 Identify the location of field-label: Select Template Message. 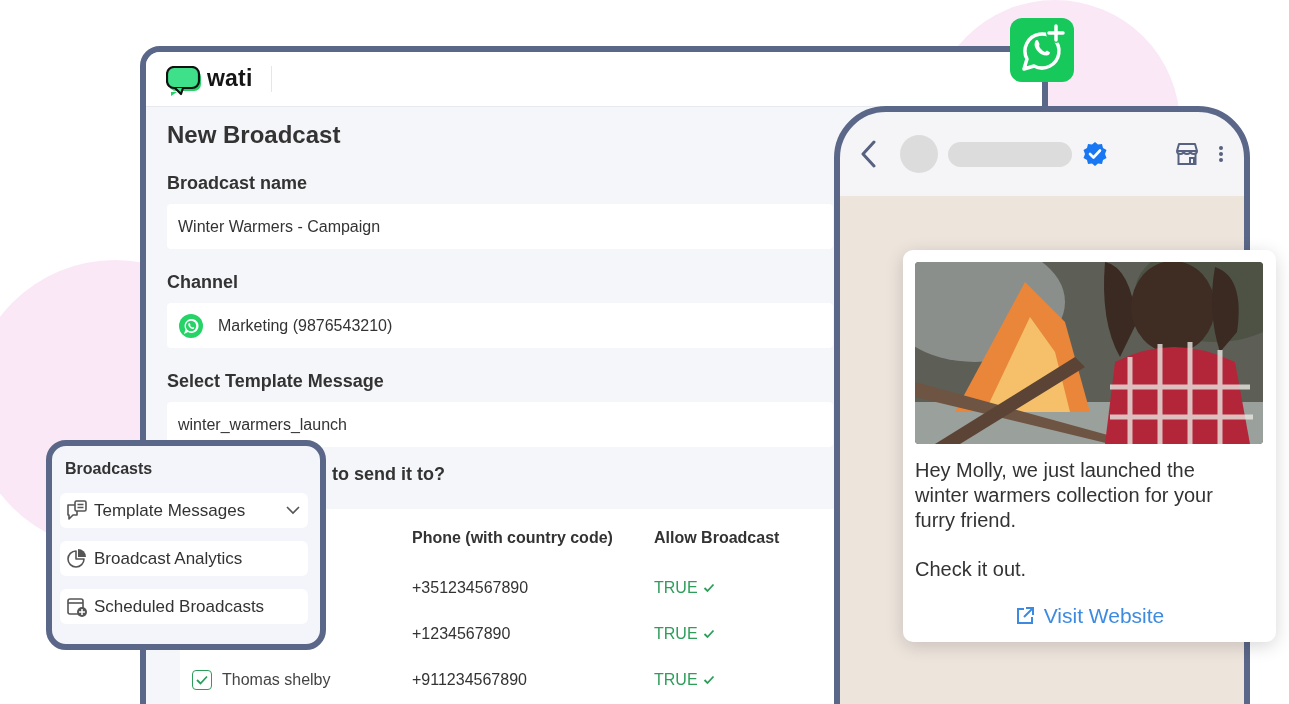
(276, 381).